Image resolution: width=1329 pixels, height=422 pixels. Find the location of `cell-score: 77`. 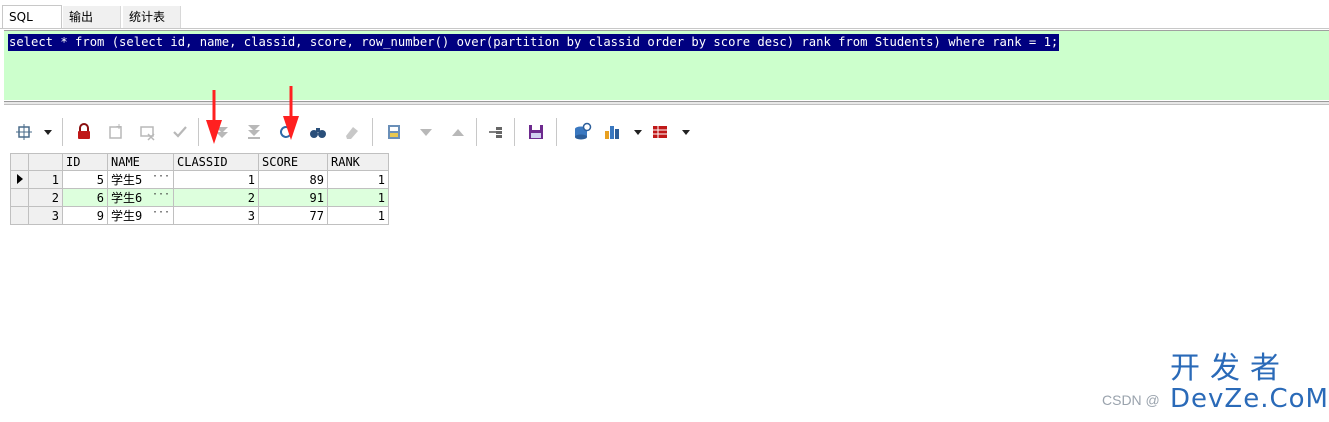

cell-score: 77 is located at coordinates (293, 215).